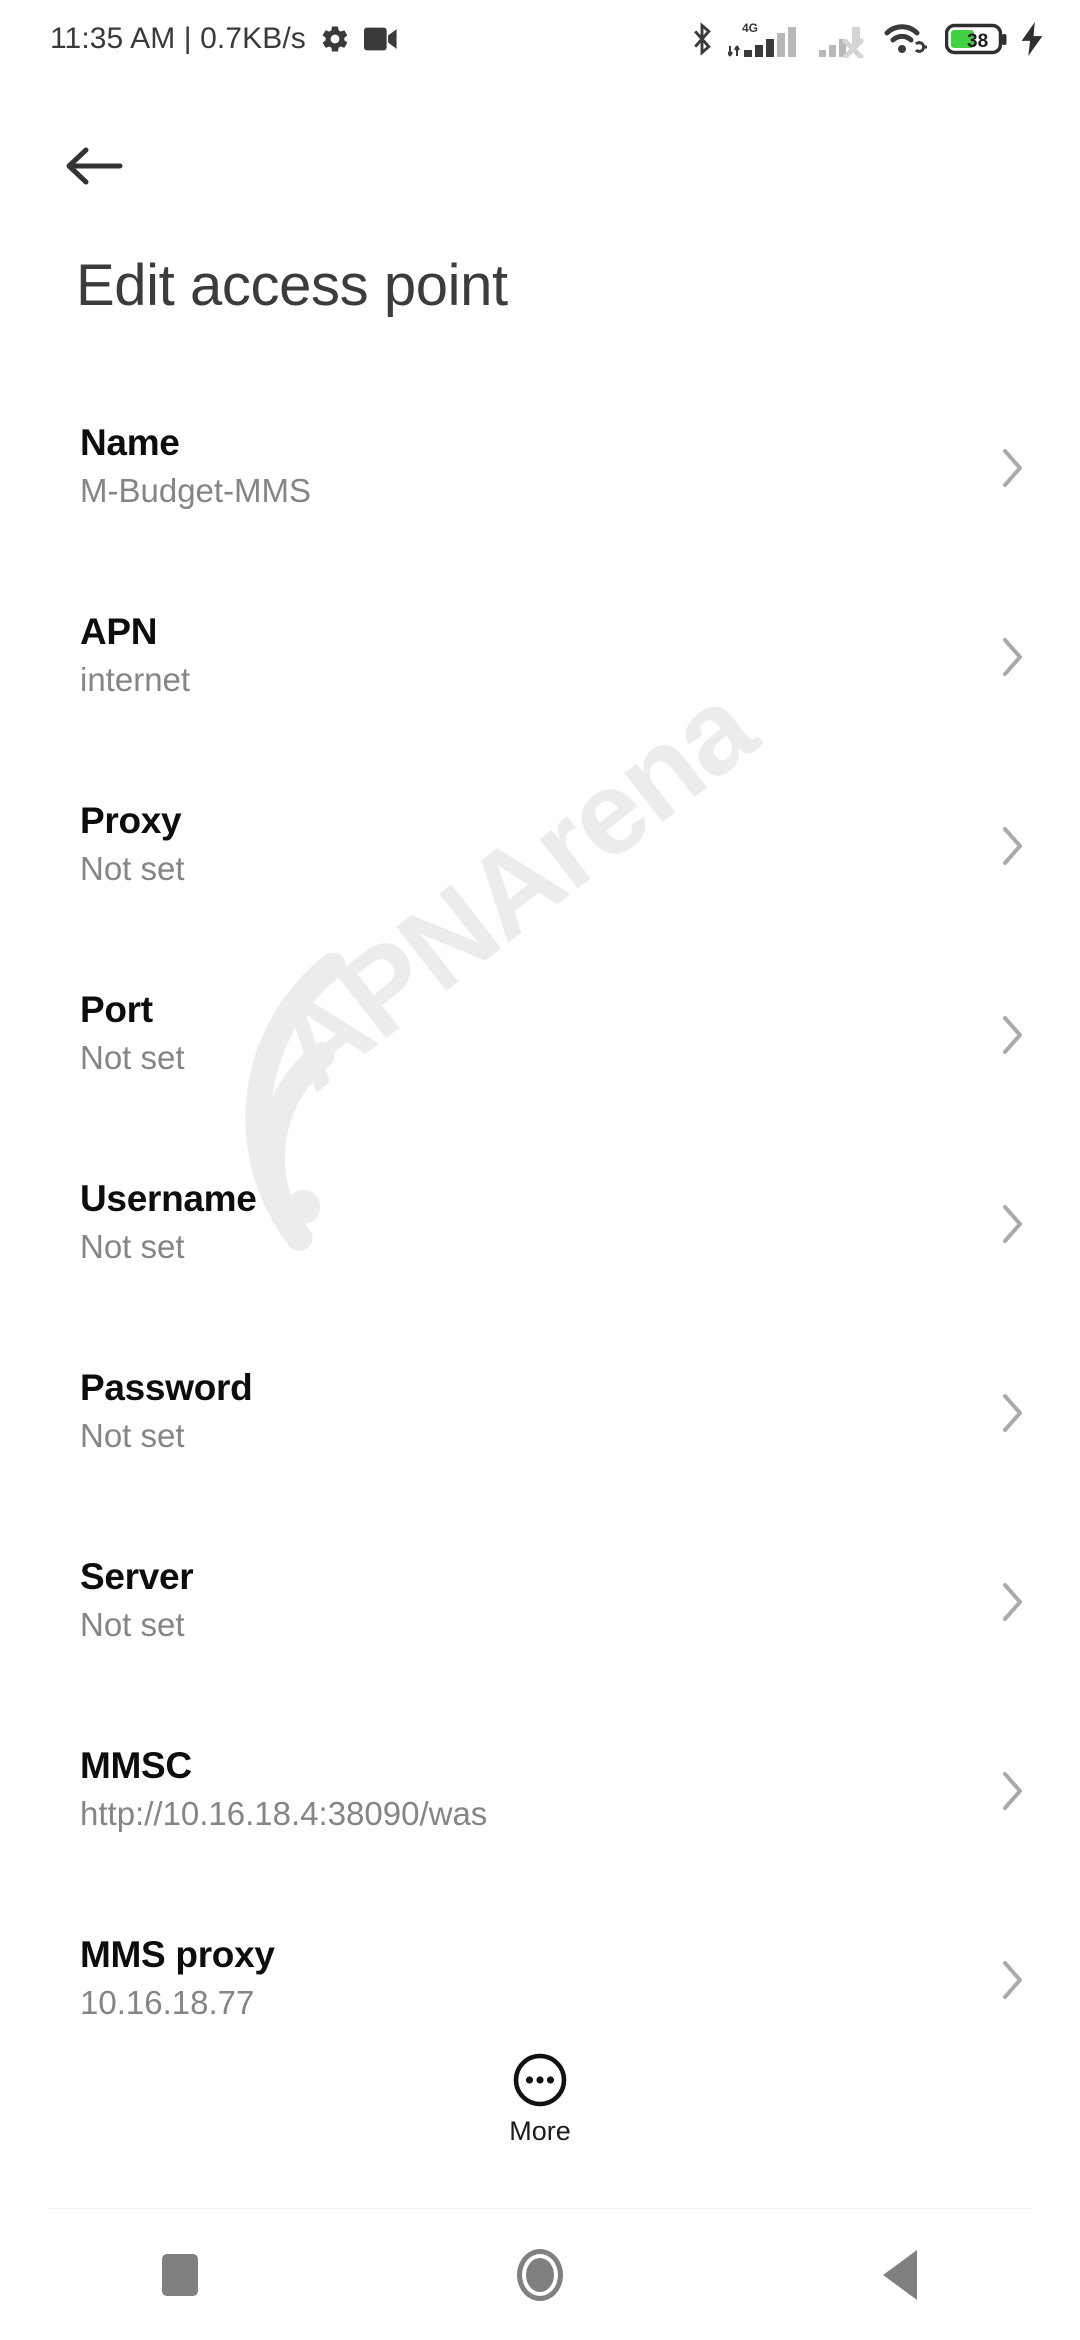  Describe the element at coordinates (166, 1387) in the screenshot. I see `row-label: Password` at that location.